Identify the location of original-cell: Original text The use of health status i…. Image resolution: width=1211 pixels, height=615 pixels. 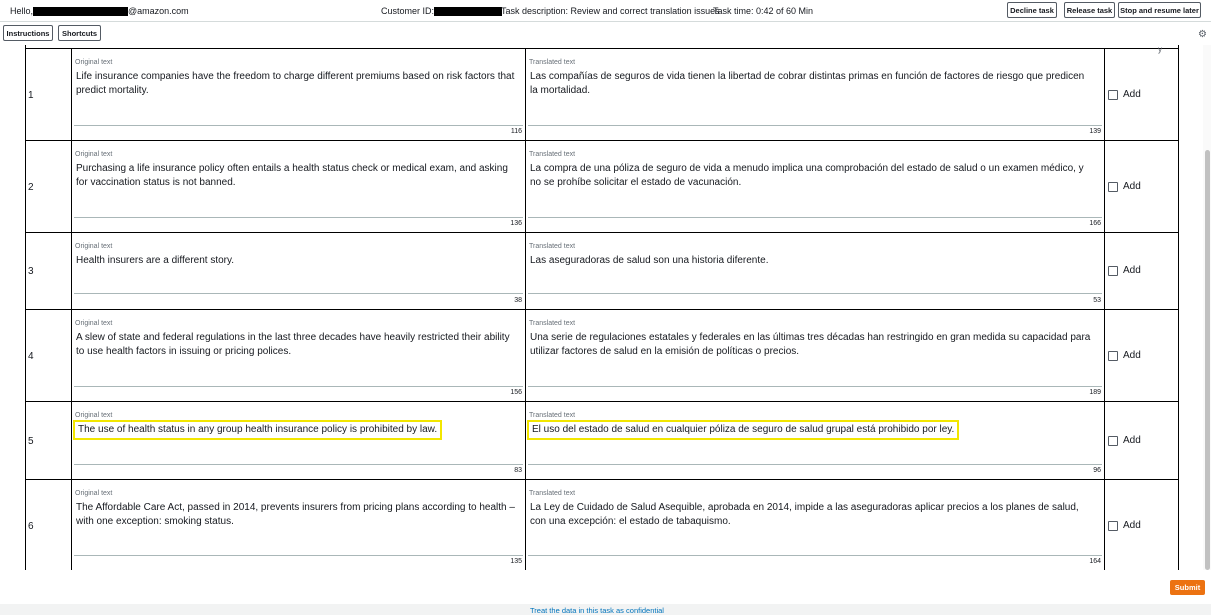
(299, 440).